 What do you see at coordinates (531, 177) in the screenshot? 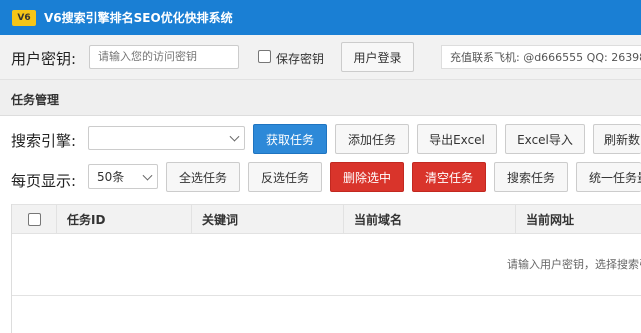
I see `search-tasks-button: 搜索任务` at bounding box center [531, 177].